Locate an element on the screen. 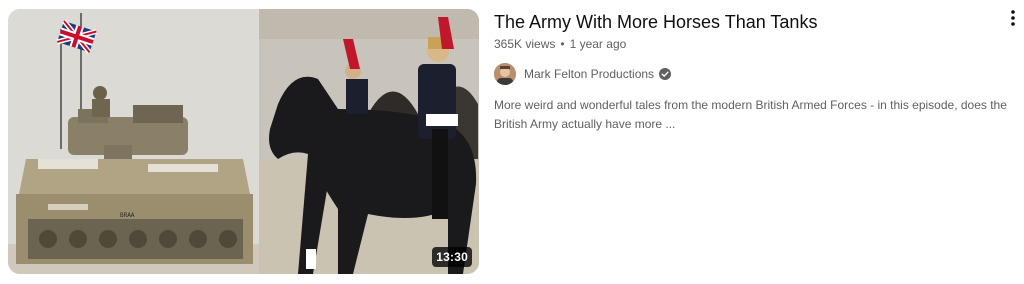  more-actions-button is located at coordinates (1013, 18).